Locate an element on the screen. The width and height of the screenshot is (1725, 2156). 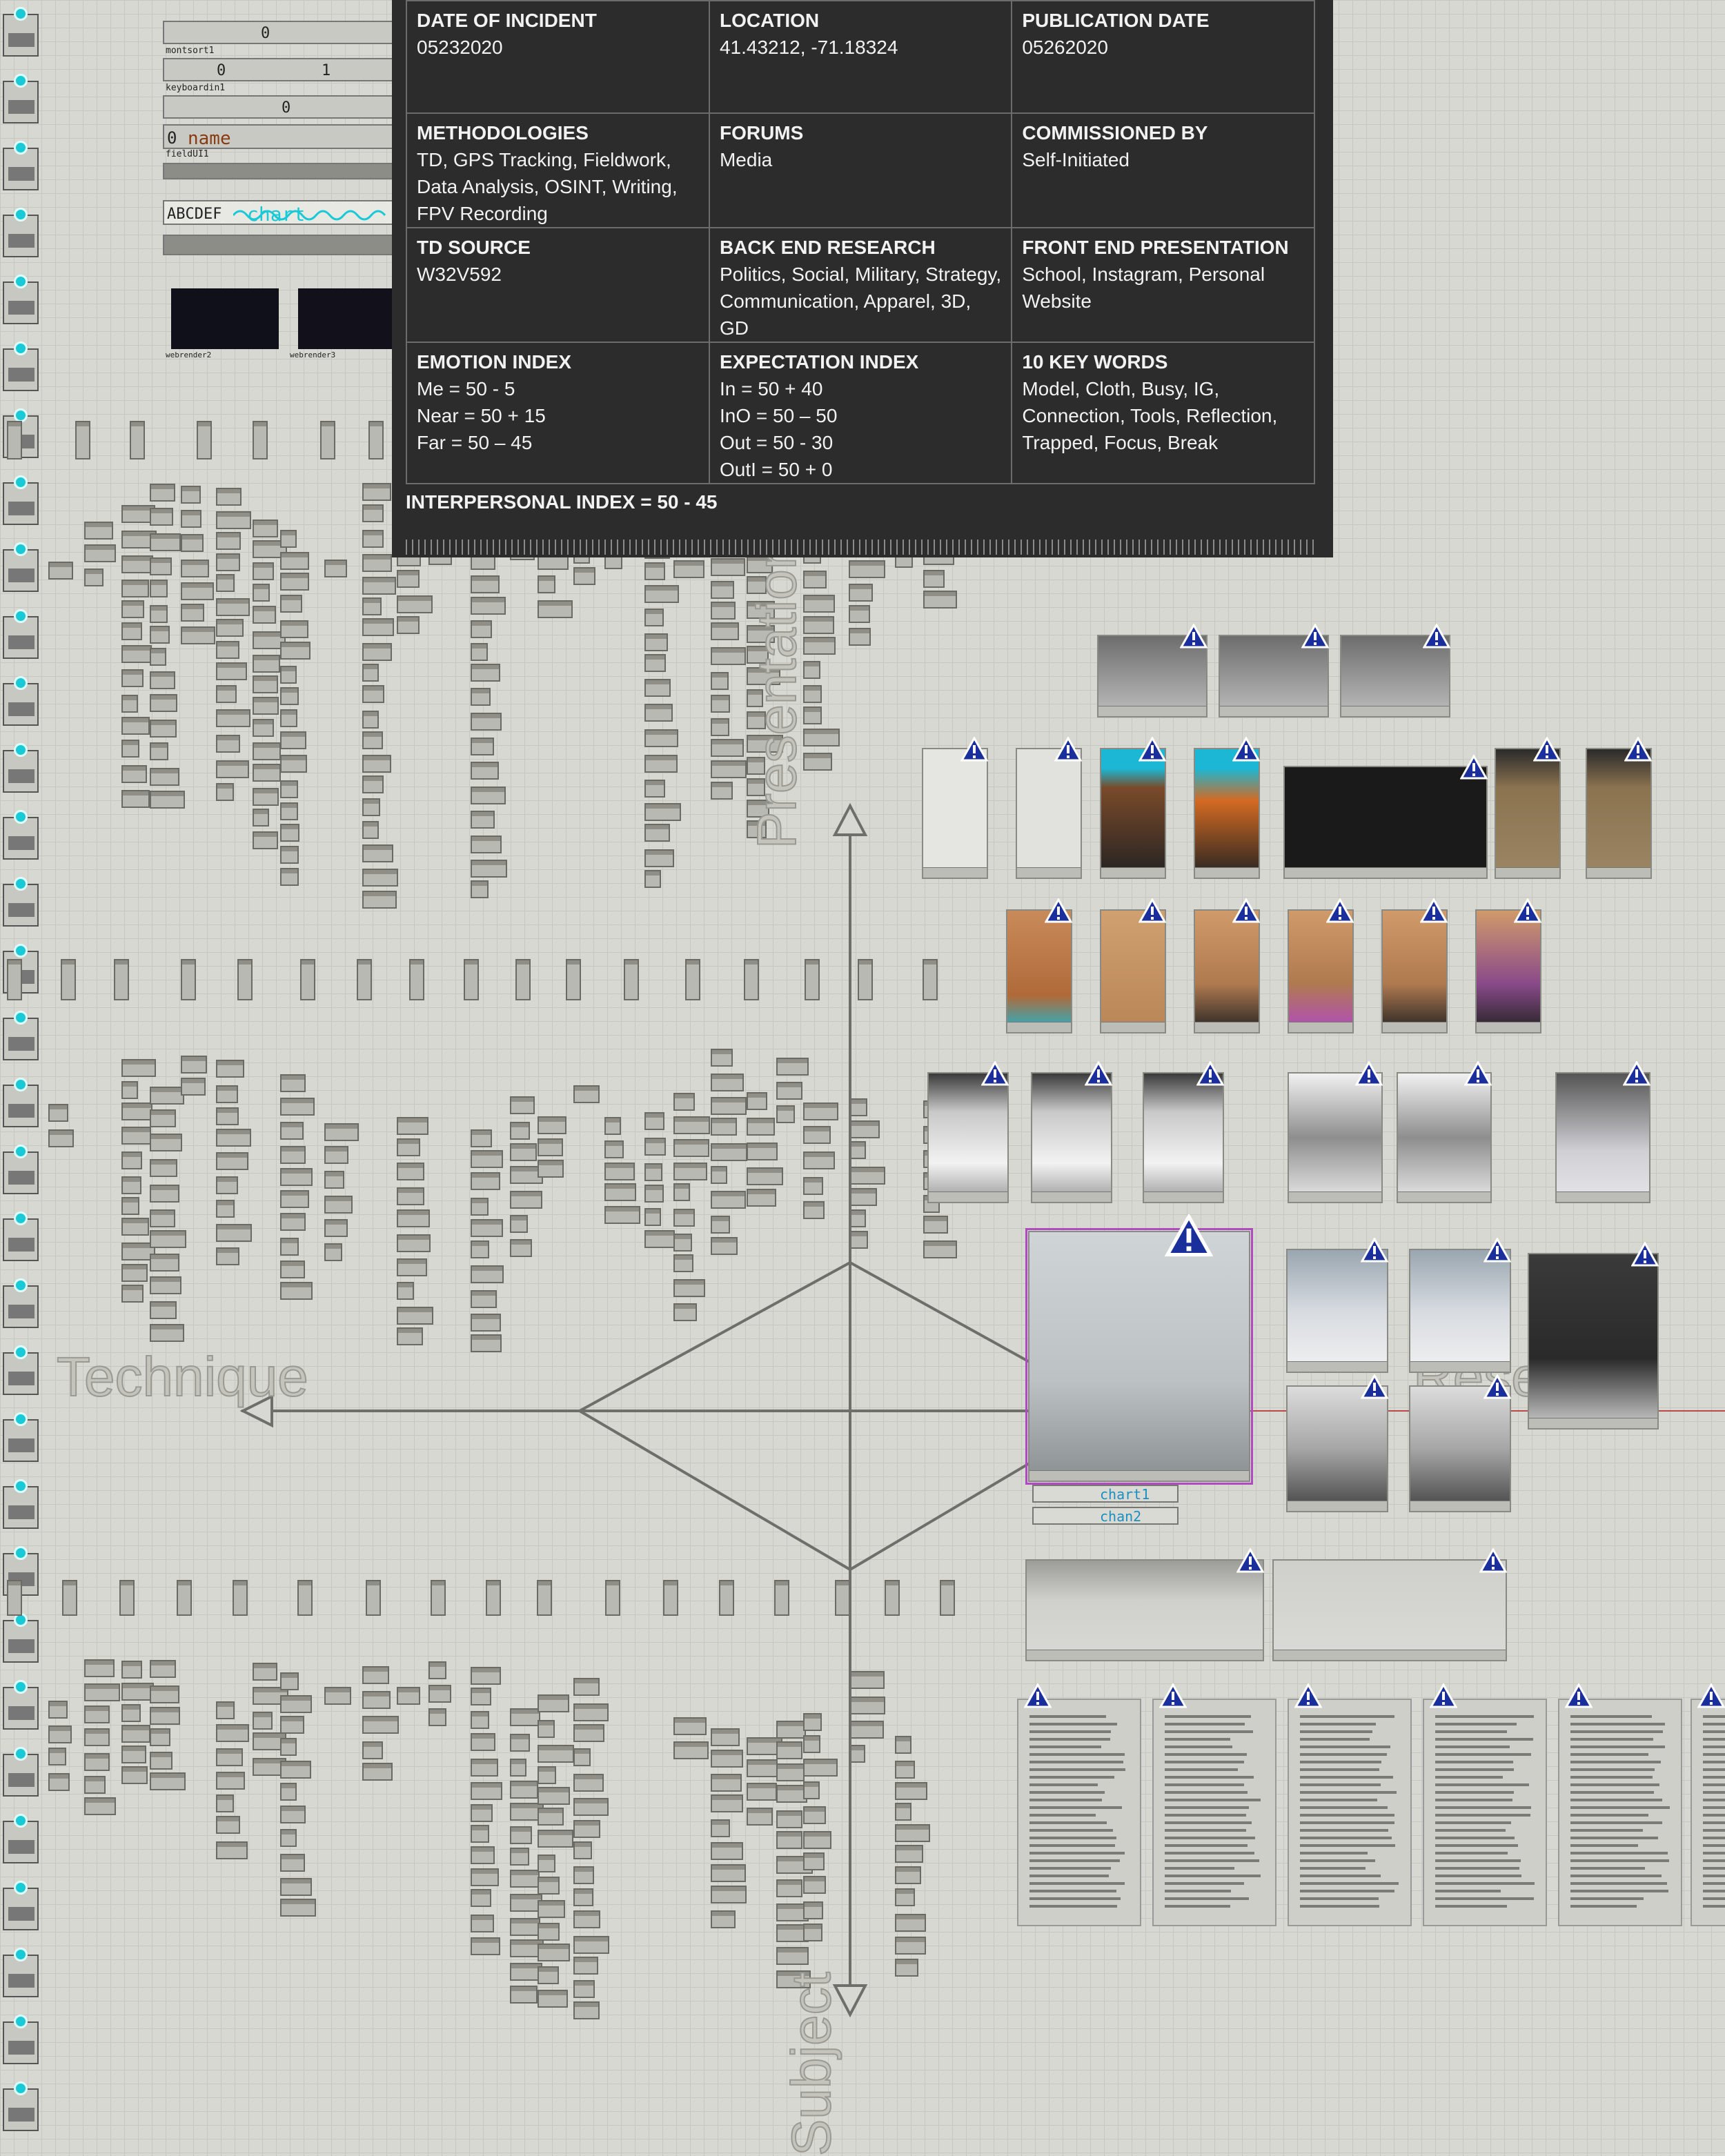
channel-label: chan2 is located at coordinates (1121, 1517).